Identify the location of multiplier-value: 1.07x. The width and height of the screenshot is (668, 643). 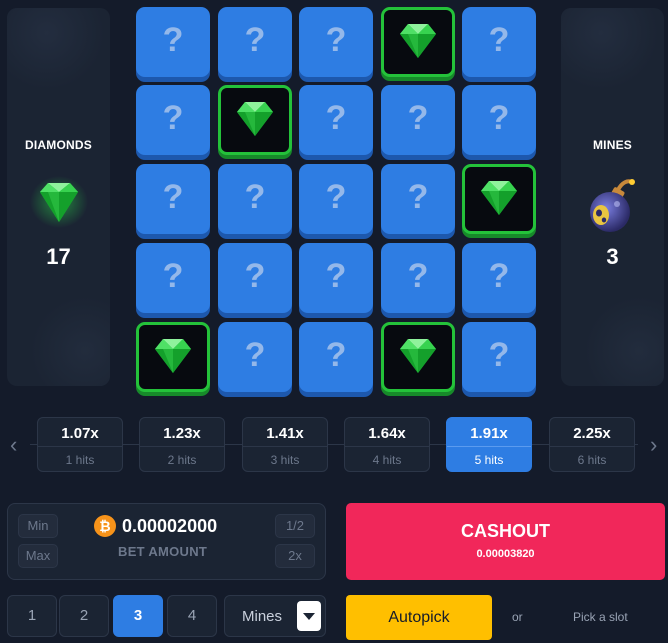
(80, 433).